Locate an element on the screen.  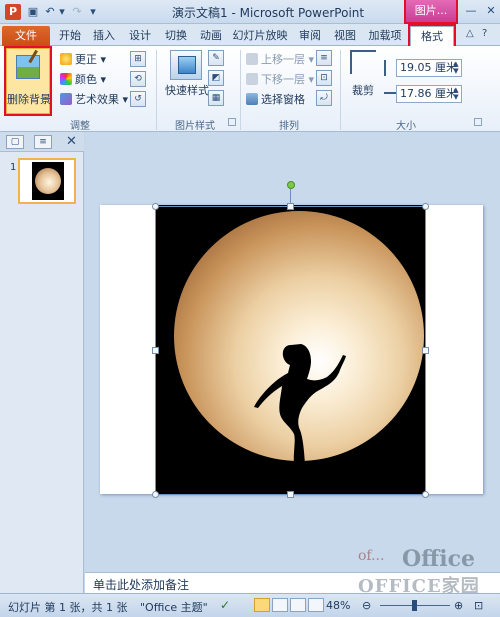
slide-thumbnail is located at coordinates (47, 181).